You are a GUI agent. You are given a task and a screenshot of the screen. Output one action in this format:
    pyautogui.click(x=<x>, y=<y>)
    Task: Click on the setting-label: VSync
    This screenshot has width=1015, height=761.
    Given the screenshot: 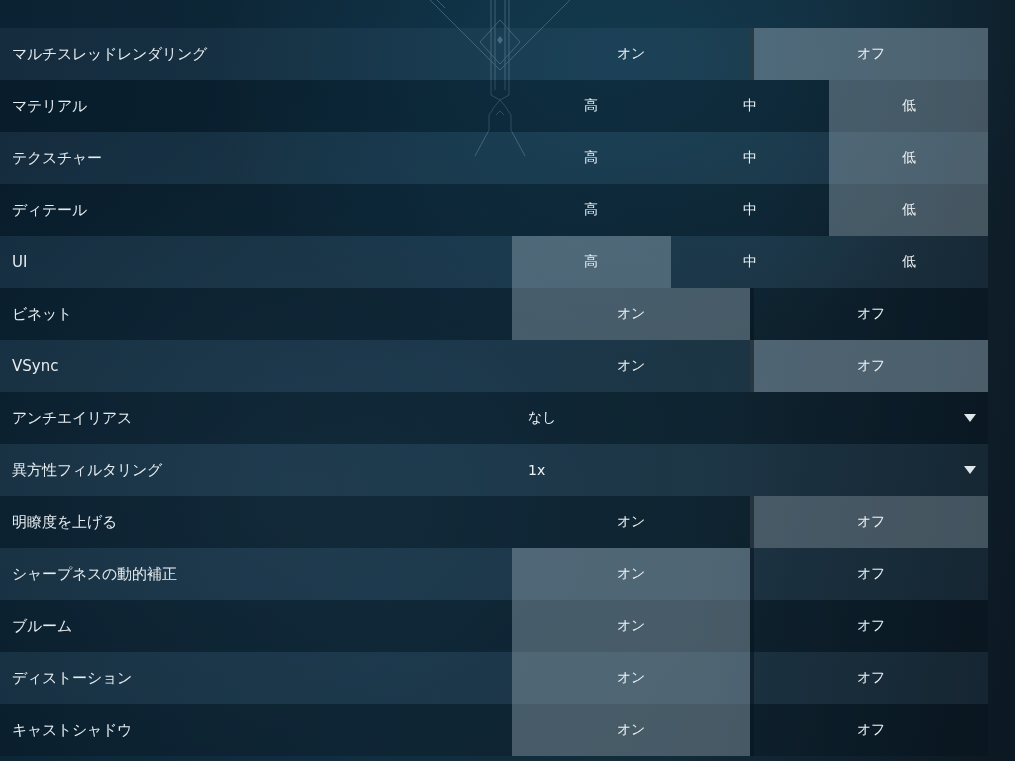 What is the action you would take?
    pyautogui.click(x=35, y=366)
    